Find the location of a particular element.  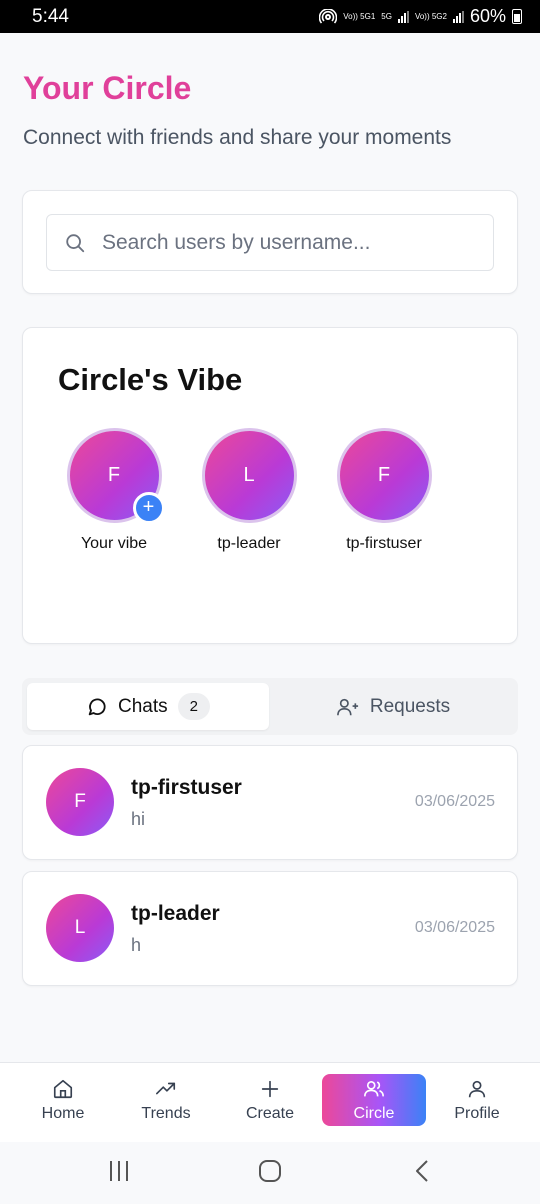

tab-chats: Chats 2 is located at coordinates (148, 706).